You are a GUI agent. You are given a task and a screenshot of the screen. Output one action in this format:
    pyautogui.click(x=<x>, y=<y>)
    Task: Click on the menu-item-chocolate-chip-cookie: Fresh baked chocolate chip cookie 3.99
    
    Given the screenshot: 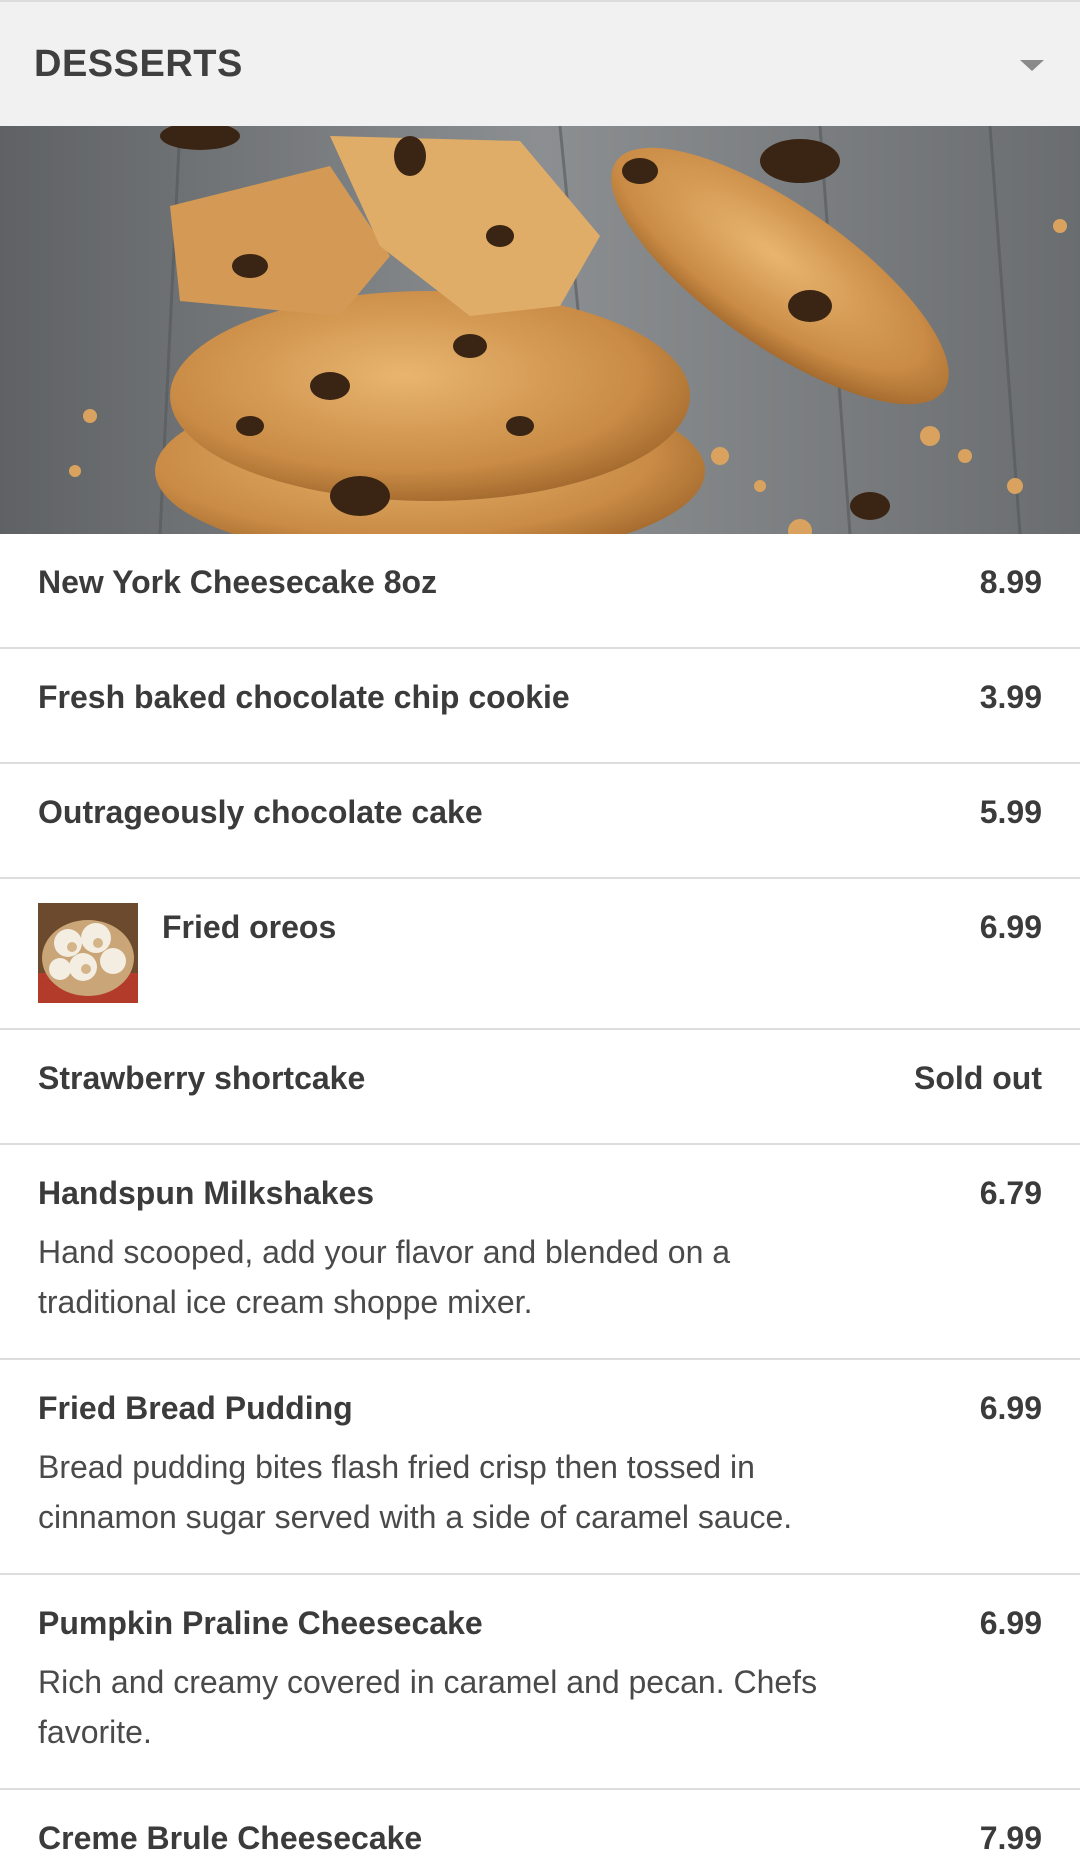 What is the action you would take?
    pyautogui.click(x=540, y=706)
    